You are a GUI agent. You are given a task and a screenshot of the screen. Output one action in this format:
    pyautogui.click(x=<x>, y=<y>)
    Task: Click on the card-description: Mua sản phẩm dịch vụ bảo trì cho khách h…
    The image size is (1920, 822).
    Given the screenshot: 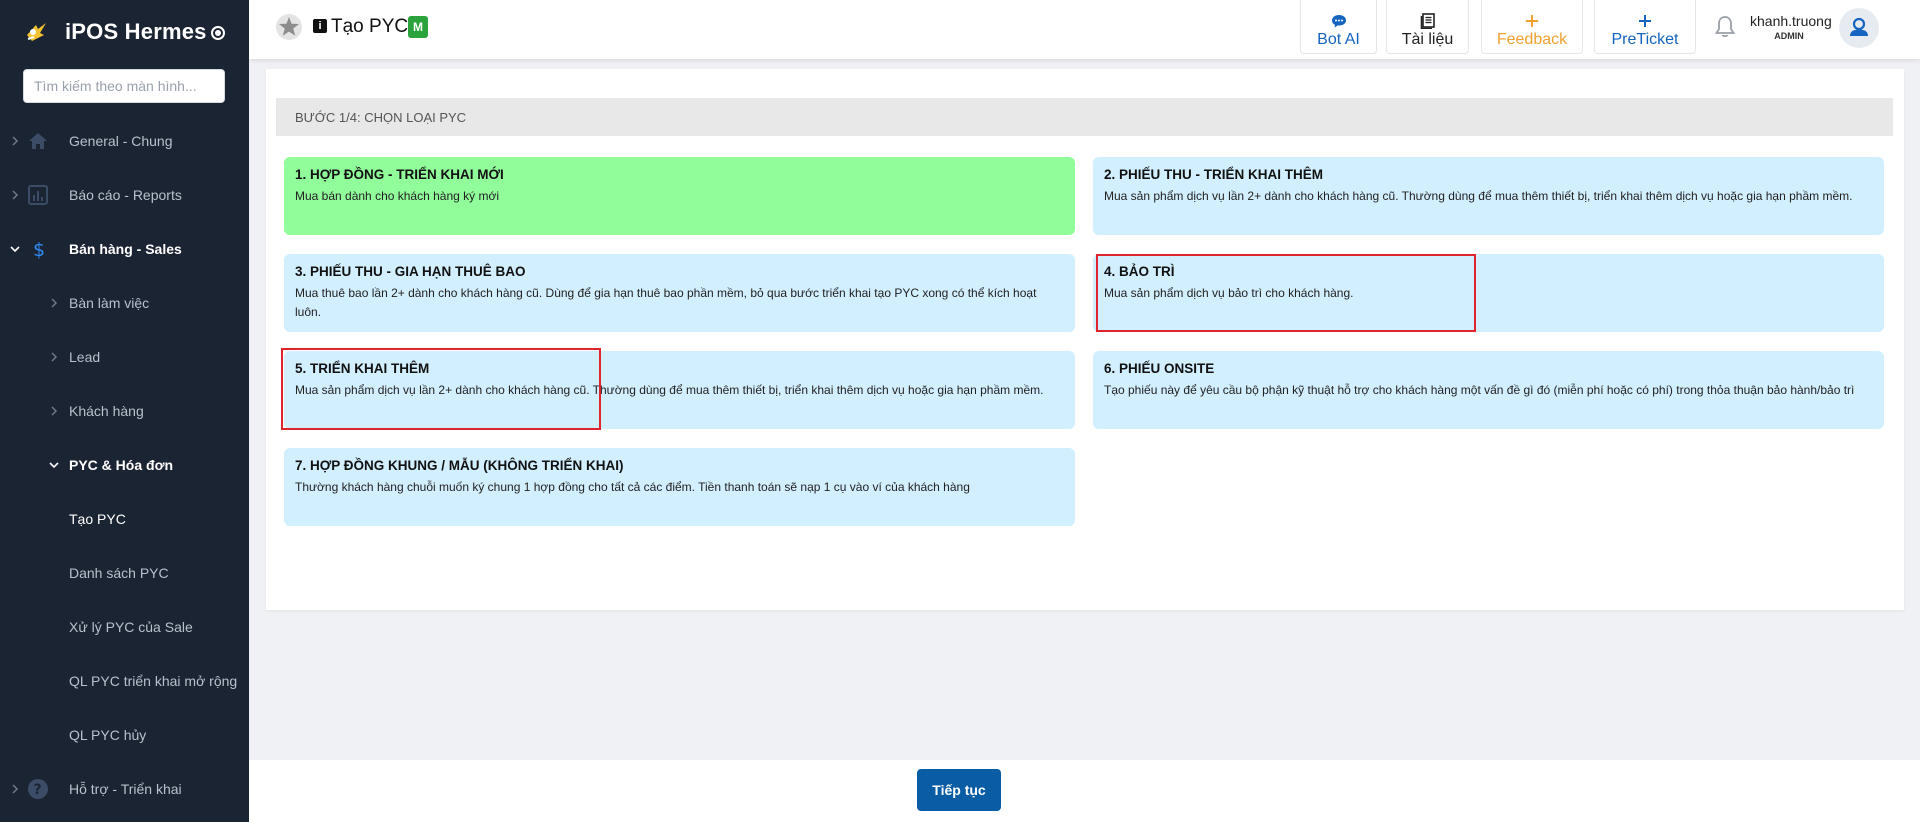 What is the action you would take?
    pyautogui.click(x=1229, y=293)
    